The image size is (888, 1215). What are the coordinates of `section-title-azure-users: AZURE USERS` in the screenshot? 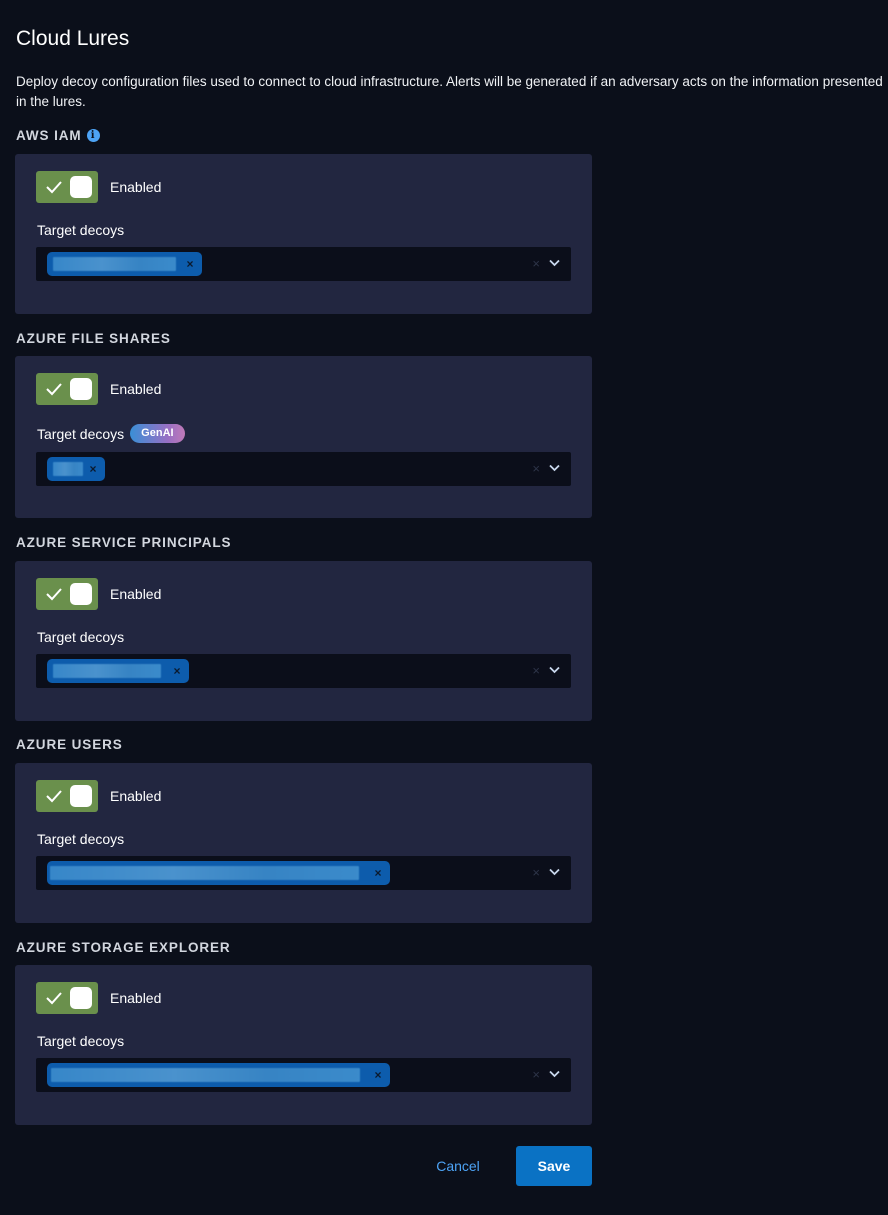 It's located at (69, 744).